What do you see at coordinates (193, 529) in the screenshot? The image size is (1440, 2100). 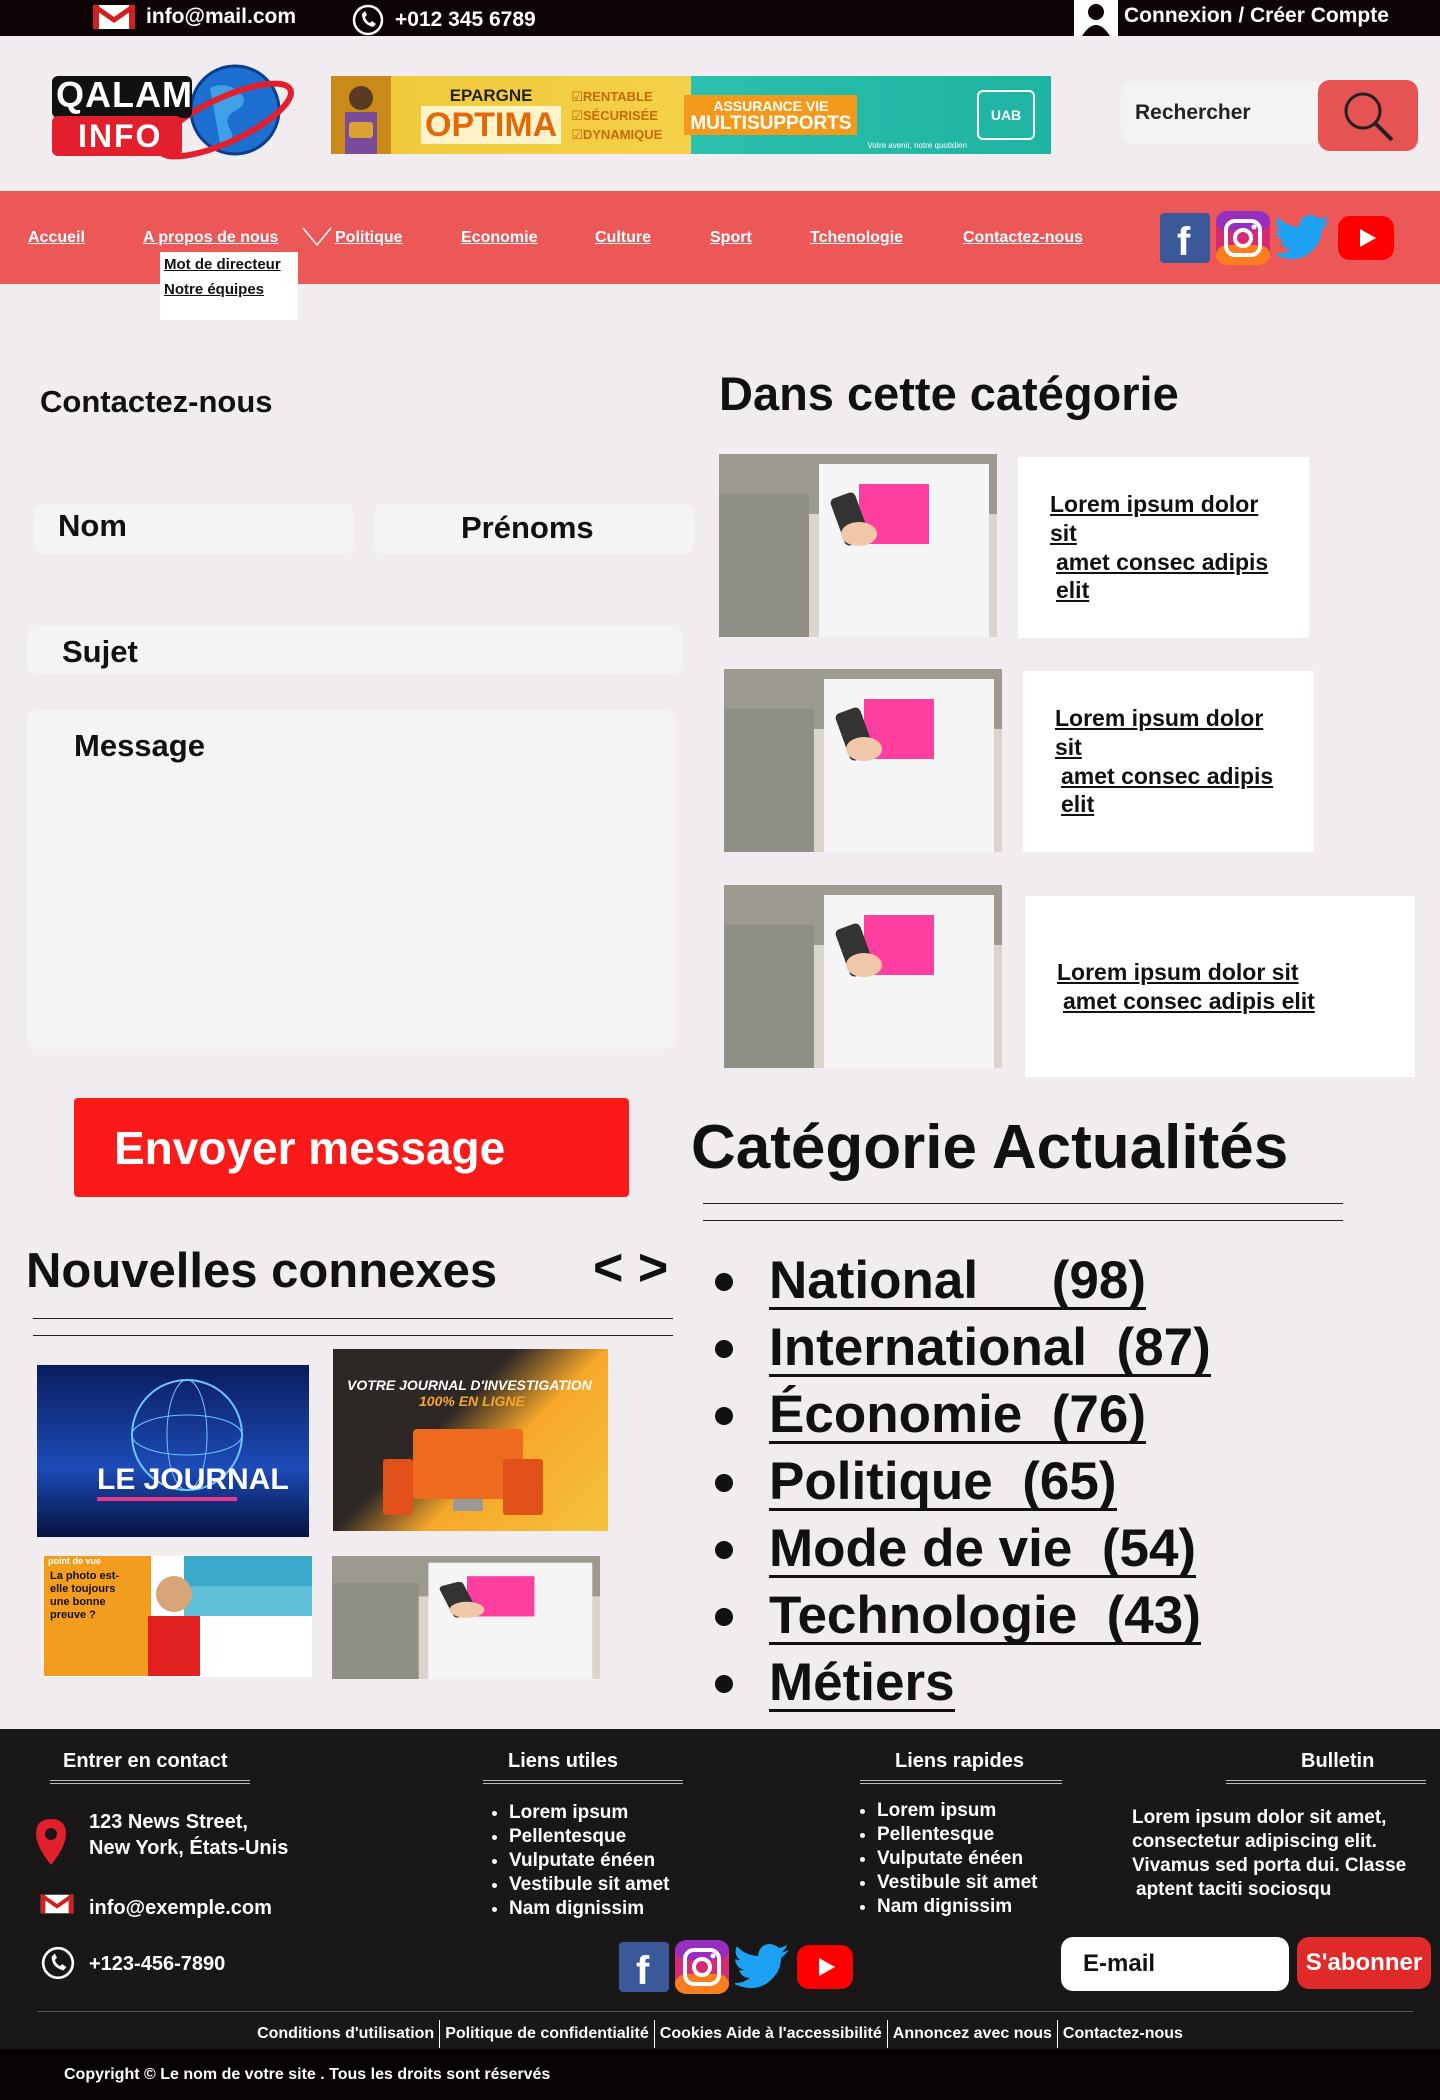 I see `nom-field: Nom` at bounding box center [193, 529].